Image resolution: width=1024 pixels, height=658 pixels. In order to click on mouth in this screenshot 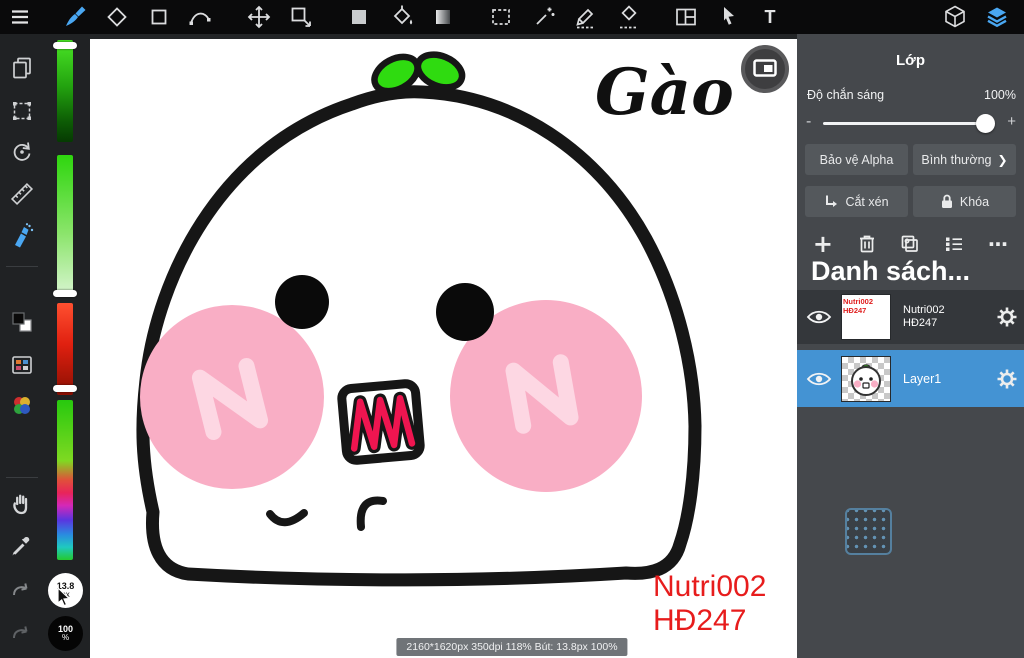, I will do `click(381, 422)`.